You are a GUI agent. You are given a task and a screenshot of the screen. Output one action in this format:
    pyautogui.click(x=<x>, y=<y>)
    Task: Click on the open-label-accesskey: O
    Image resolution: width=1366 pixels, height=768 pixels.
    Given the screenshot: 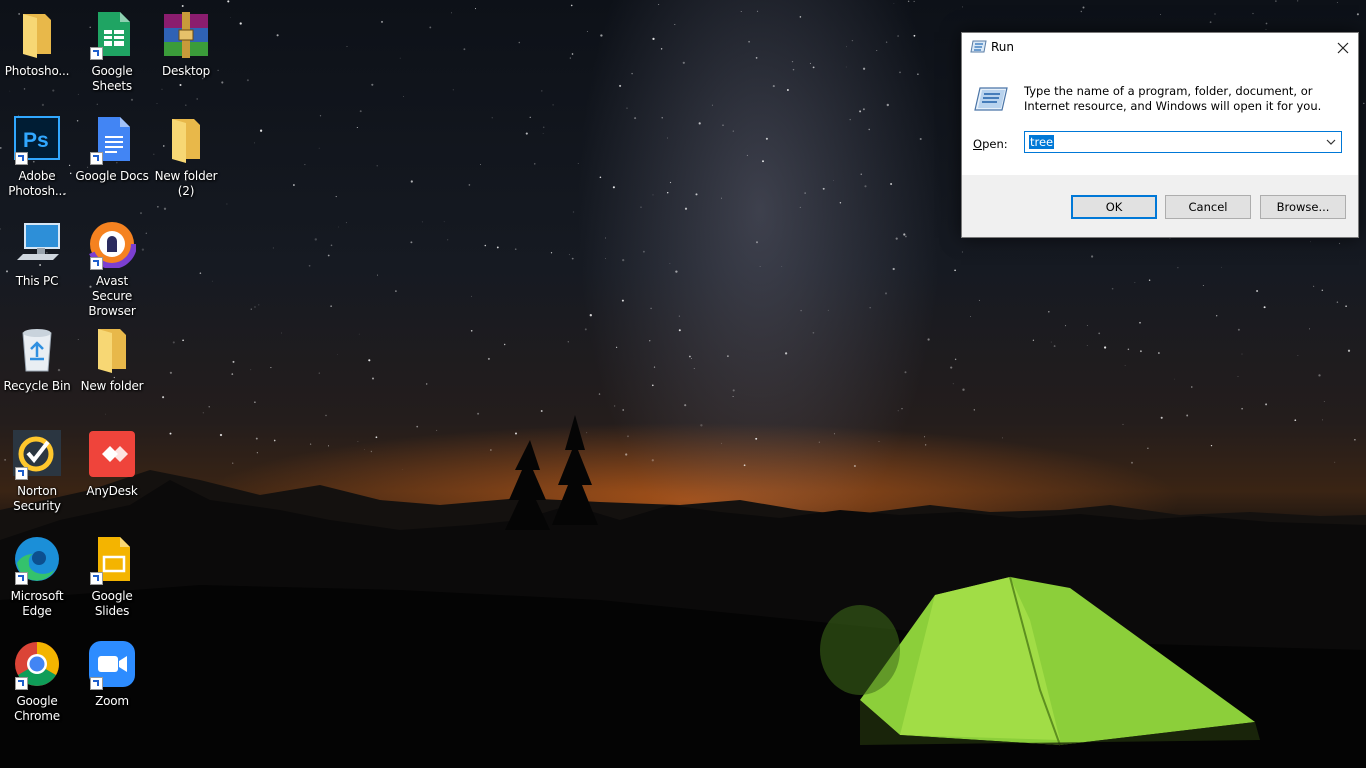 What is the action you would take?
    pyautogui.click(x=978, y=144)
    